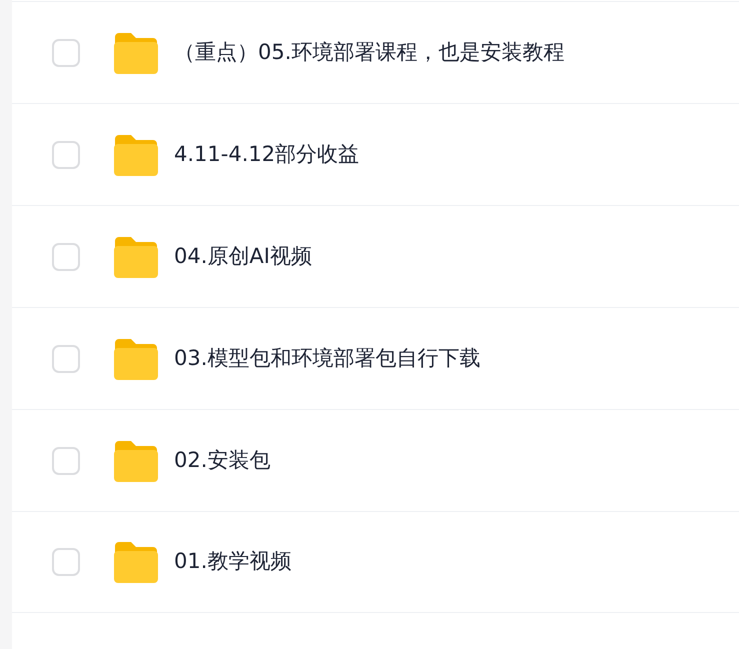 This screenshot has height=649, width=739. I want to click on folder-name: 03.模型包和环境部署包自行下载, so click(327, 358).